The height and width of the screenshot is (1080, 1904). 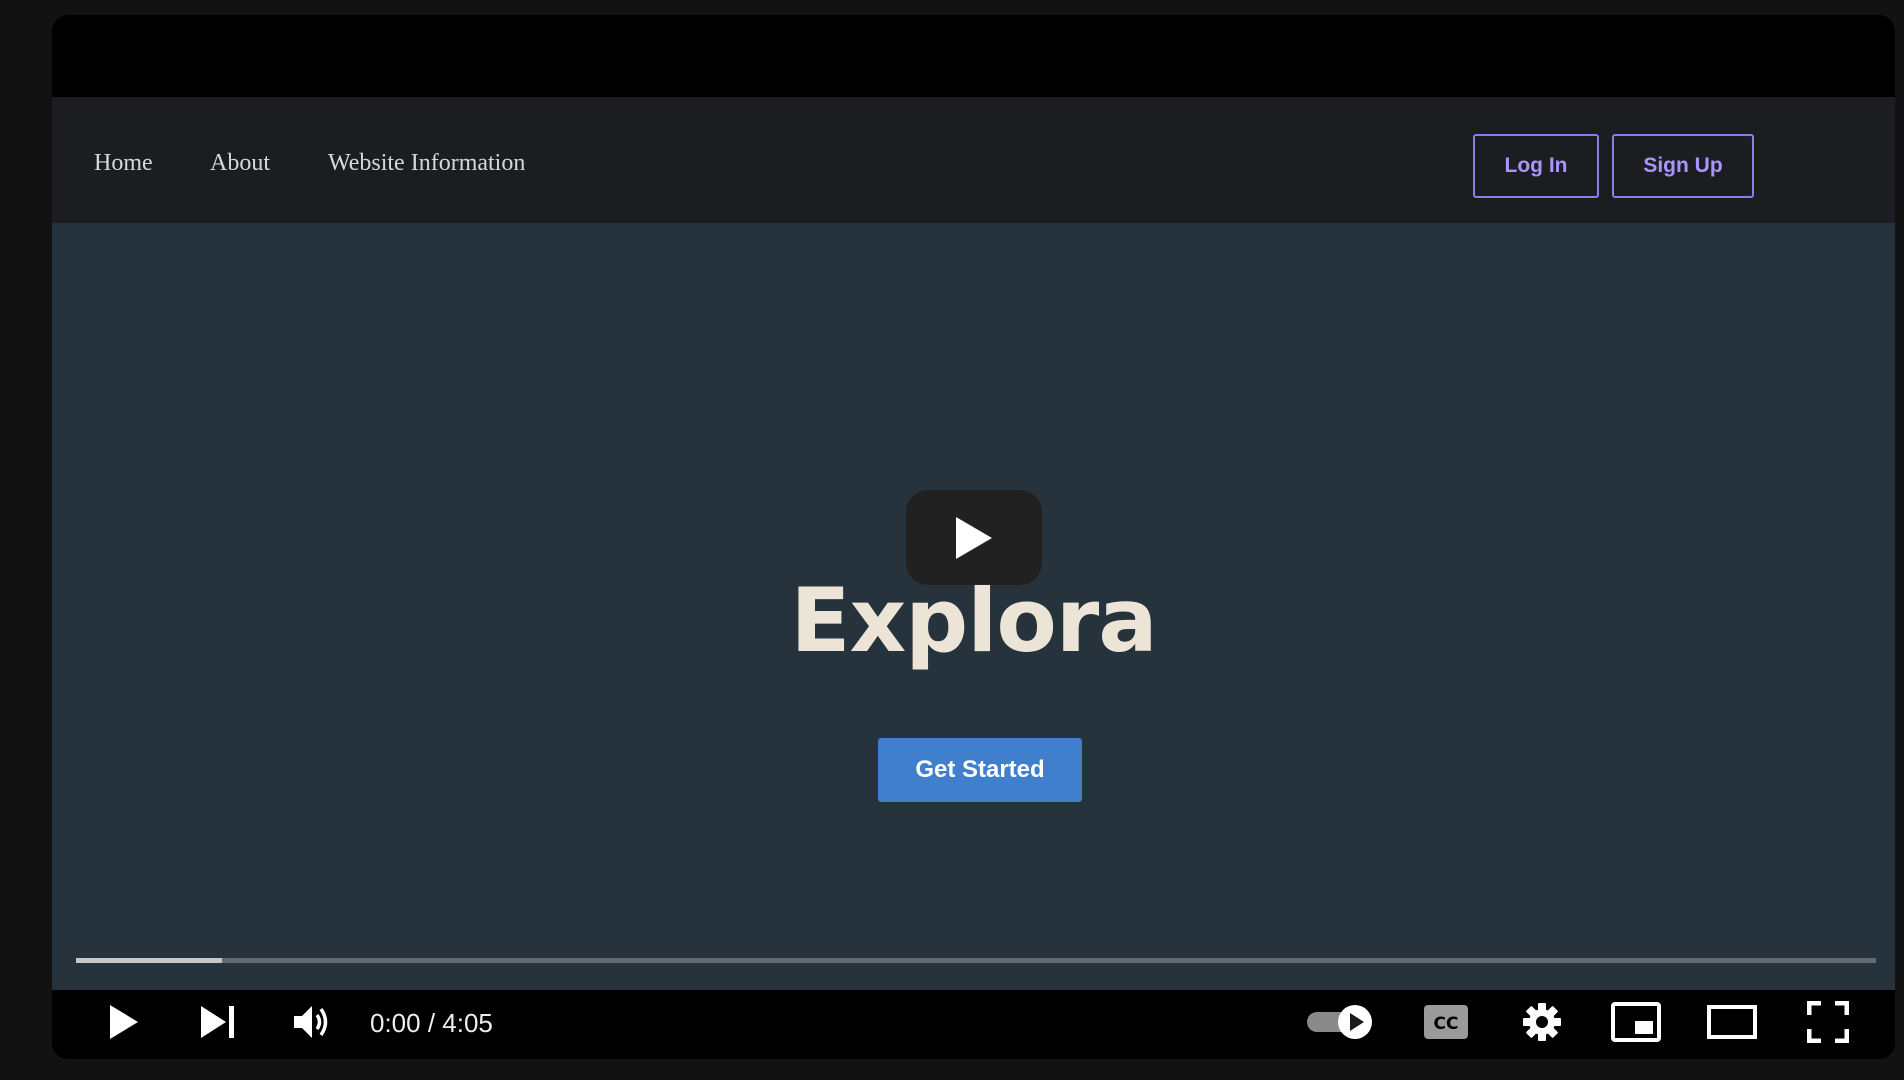 I want to click on volume-icon, so click(x=312, y=1022).